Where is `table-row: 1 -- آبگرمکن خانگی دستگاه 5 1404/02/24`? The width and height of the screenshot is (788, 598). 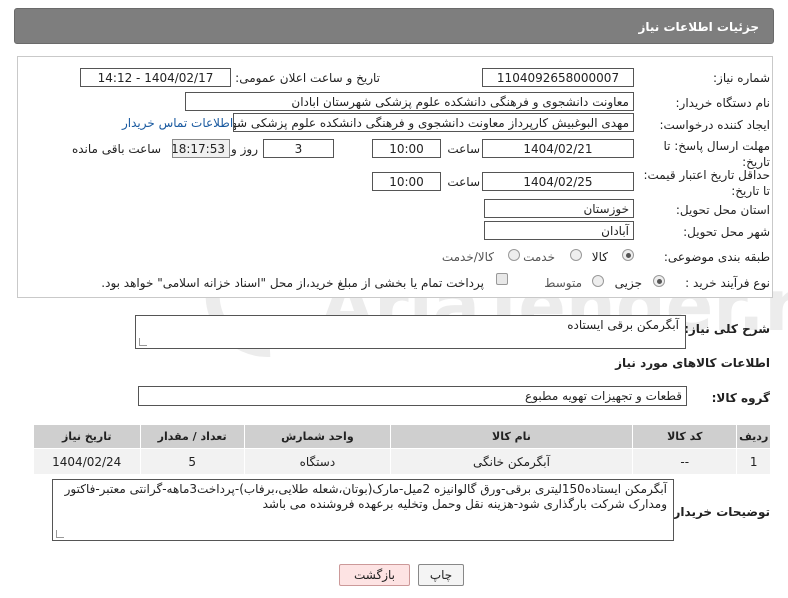 table-row: 1 -- آبگرمکن خانگی دستگاه 5 1404/02/24 is located at coordinates (402, 461).